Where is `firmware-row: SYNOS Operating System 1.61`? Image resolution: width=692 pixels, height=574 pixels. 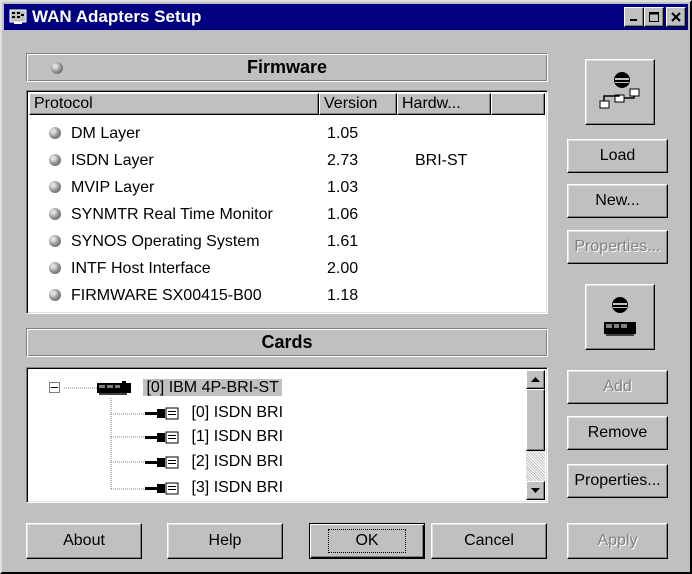
firmware-row: SYNOS Operating System 1.61 is located at coordinates (287, 241).